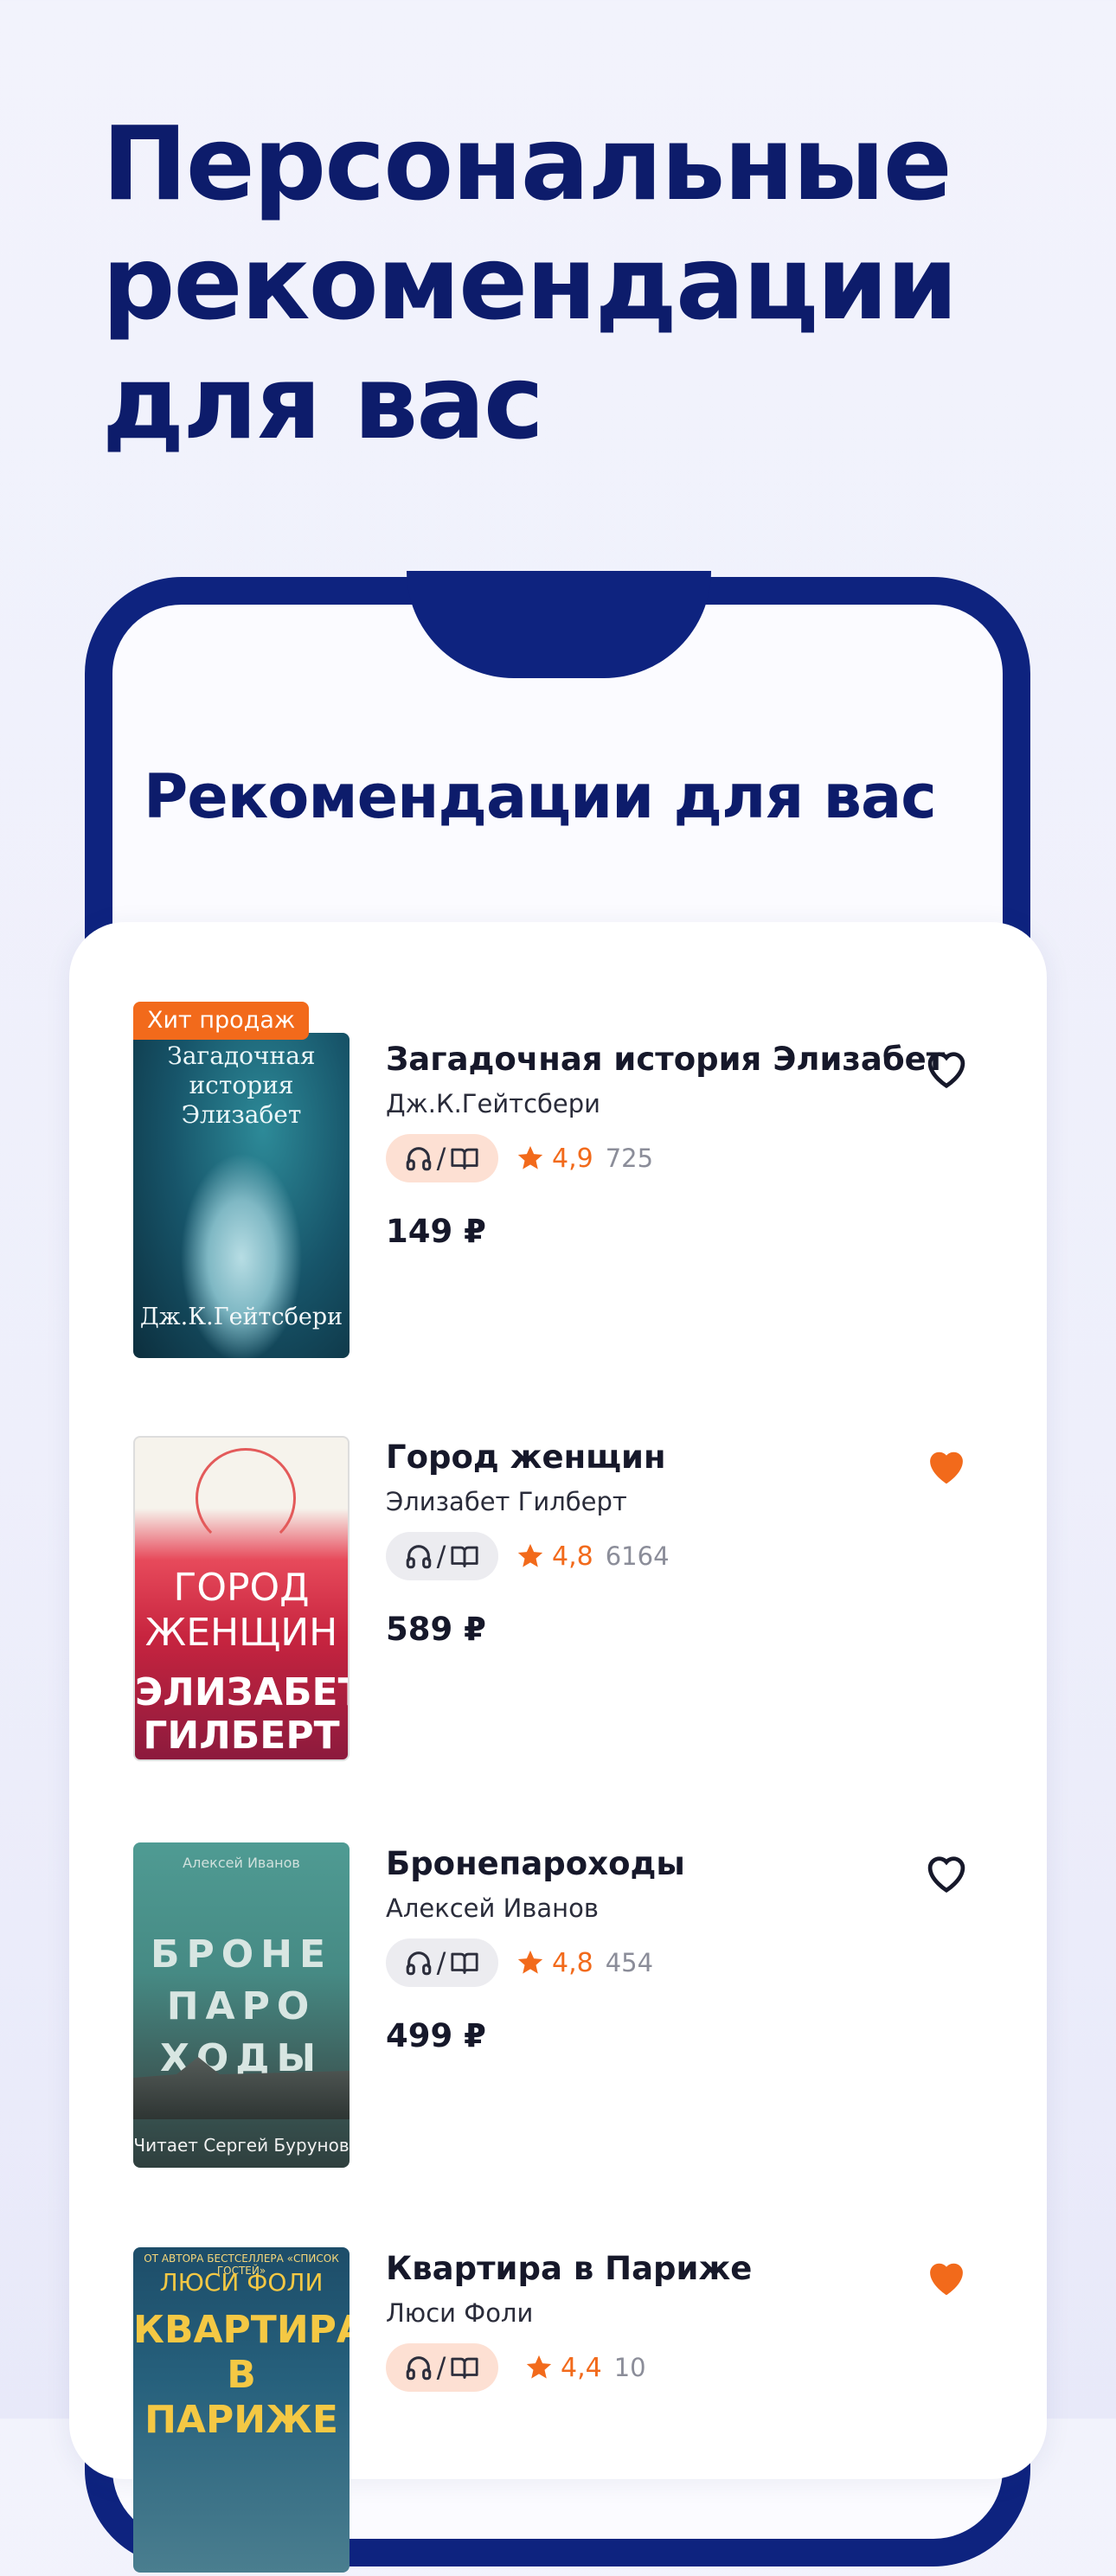 This screenshot has height=2576, width=1116. Describe the element at coordinates (629, 2367) in the screenshot. I see `review-count: 10` at that location.